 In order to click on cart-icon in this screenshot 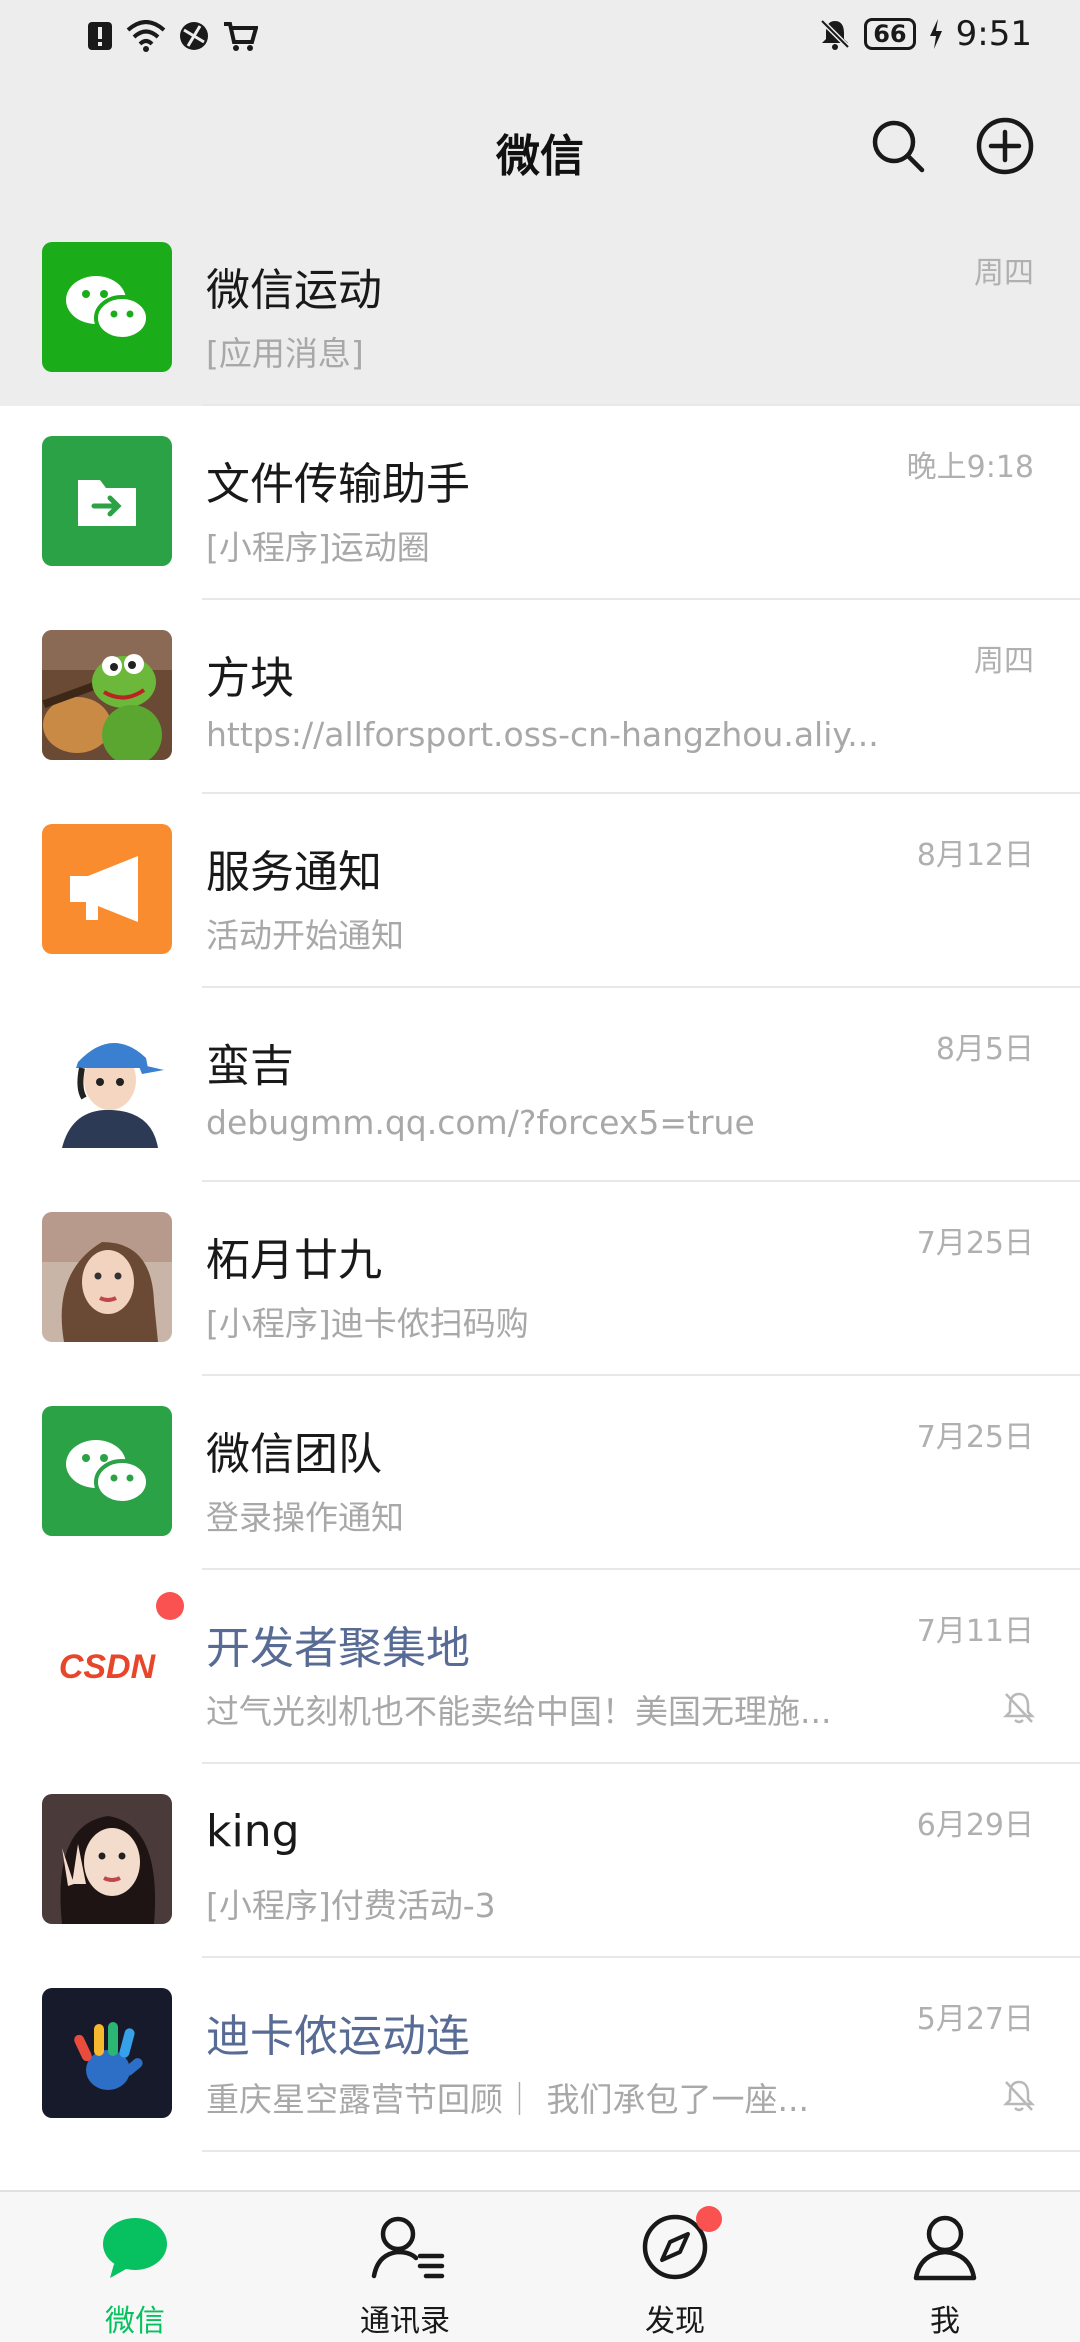, I will do `click(241, 36)`.